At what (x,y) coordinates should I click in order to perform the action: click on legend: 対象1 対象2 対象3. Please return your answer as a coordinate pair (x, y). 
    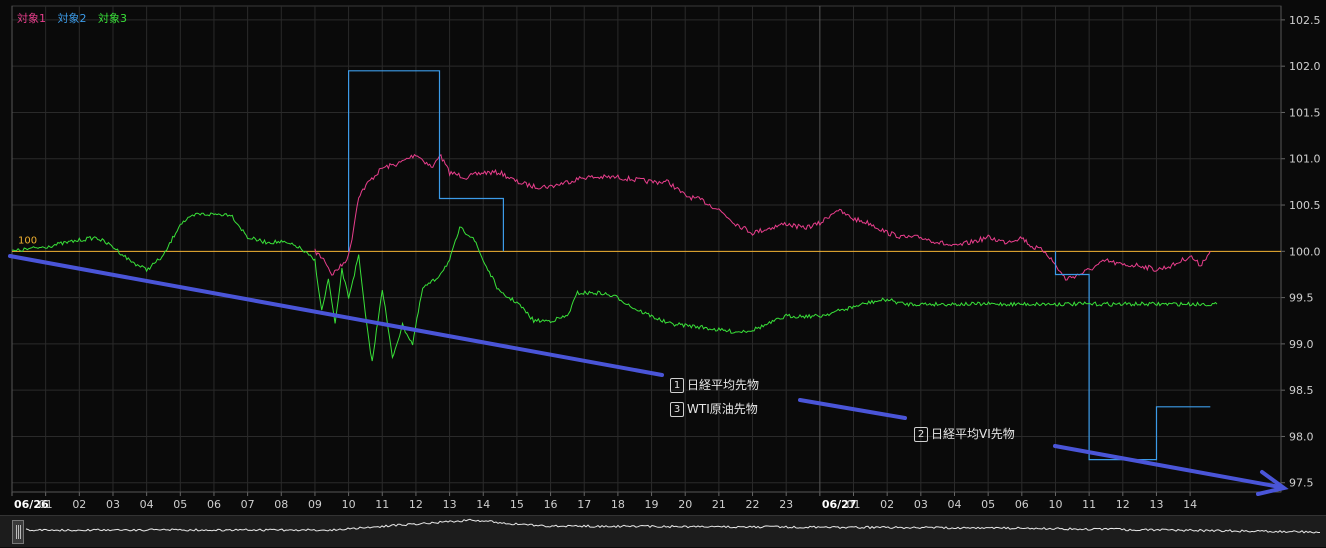
    Looking at the image, I should click on (76, 18).